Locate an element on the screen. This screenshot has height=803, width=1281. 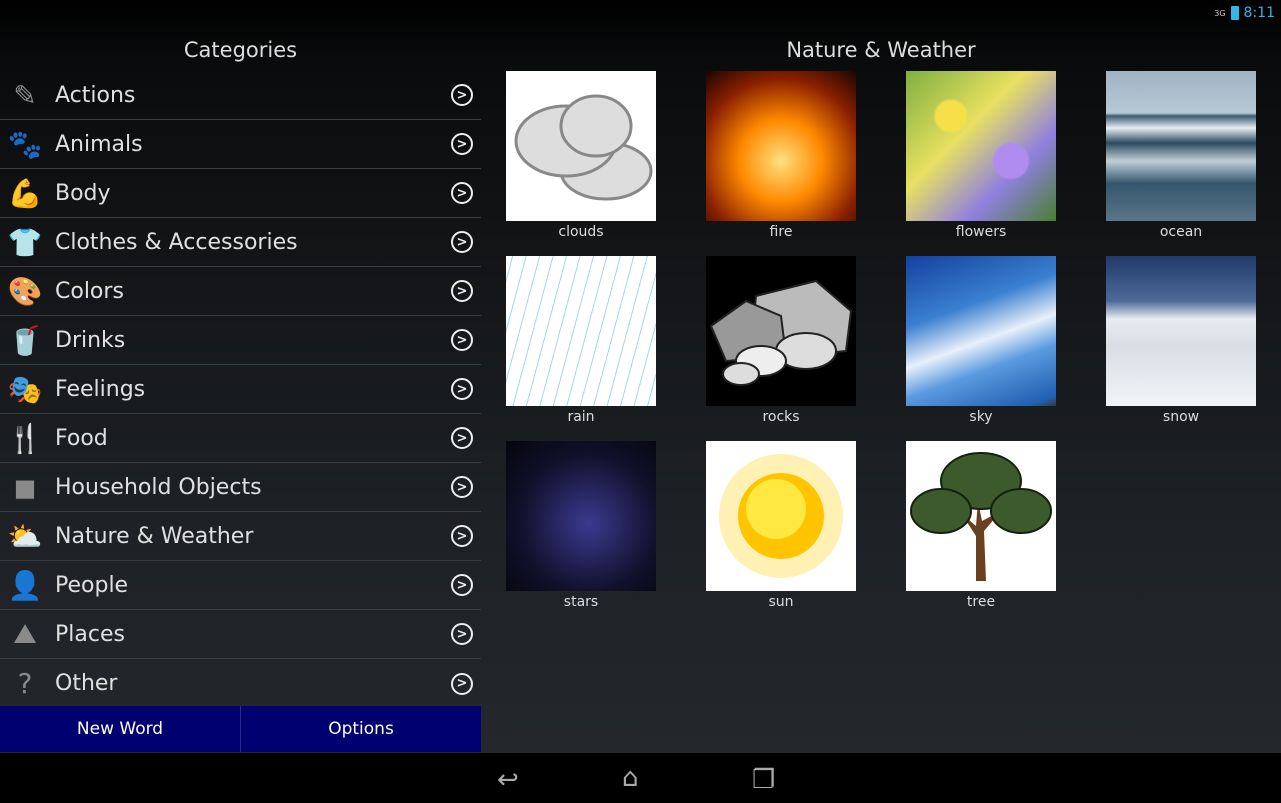
cup-icon: 🥤 is located at coordinates (25, 340).